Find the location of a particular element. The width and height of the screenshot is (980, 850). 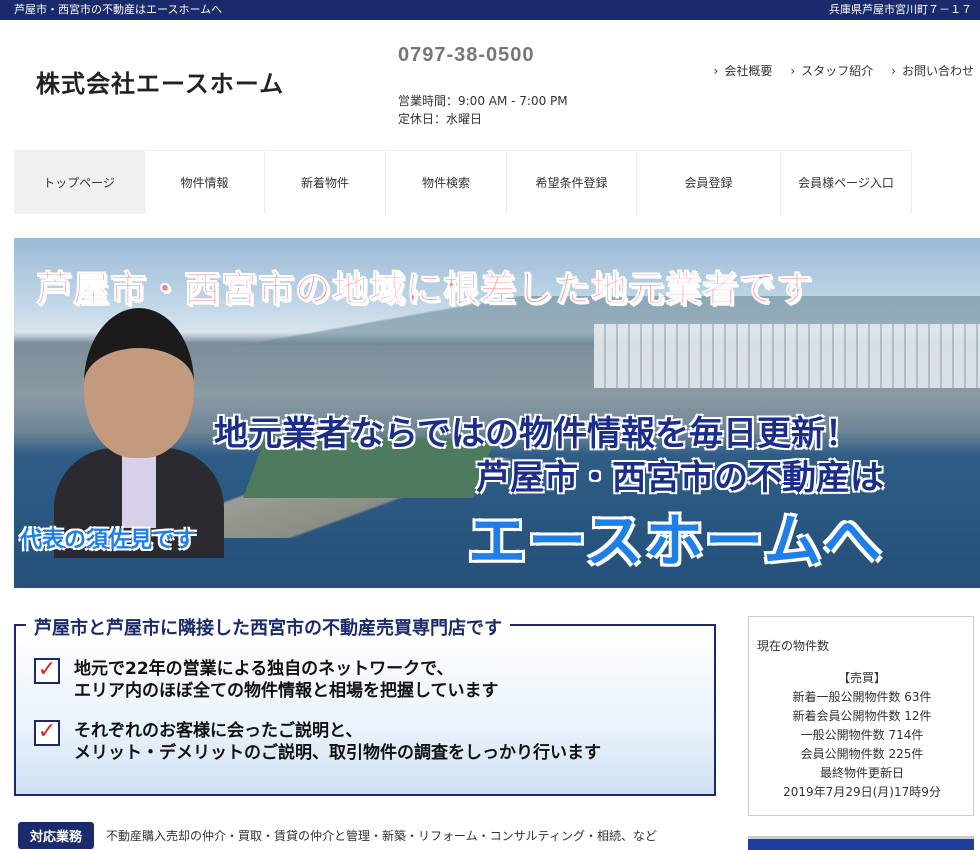

top-strip-tagline: 芦屋市・西宮市の不動産はエースホームへ is located at coordinates (118, 9).